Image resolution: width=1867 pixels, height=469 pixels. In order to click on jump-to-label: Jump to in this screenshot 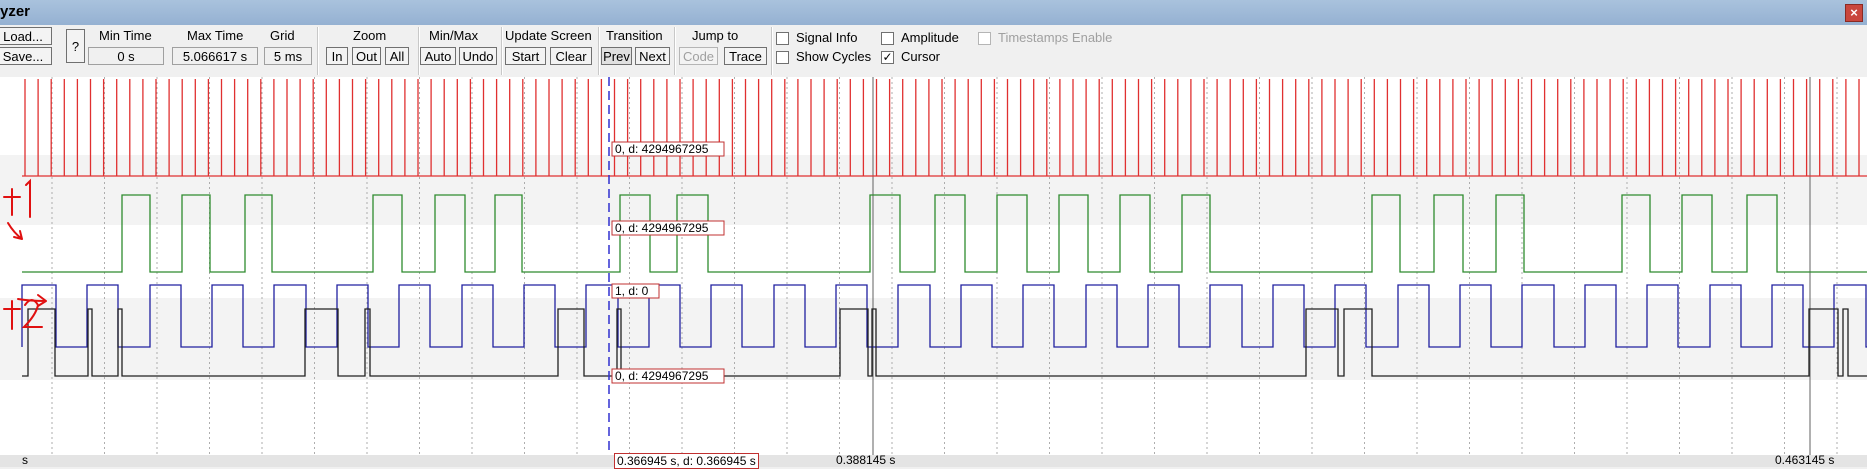, I will do `click(715, 35)`.